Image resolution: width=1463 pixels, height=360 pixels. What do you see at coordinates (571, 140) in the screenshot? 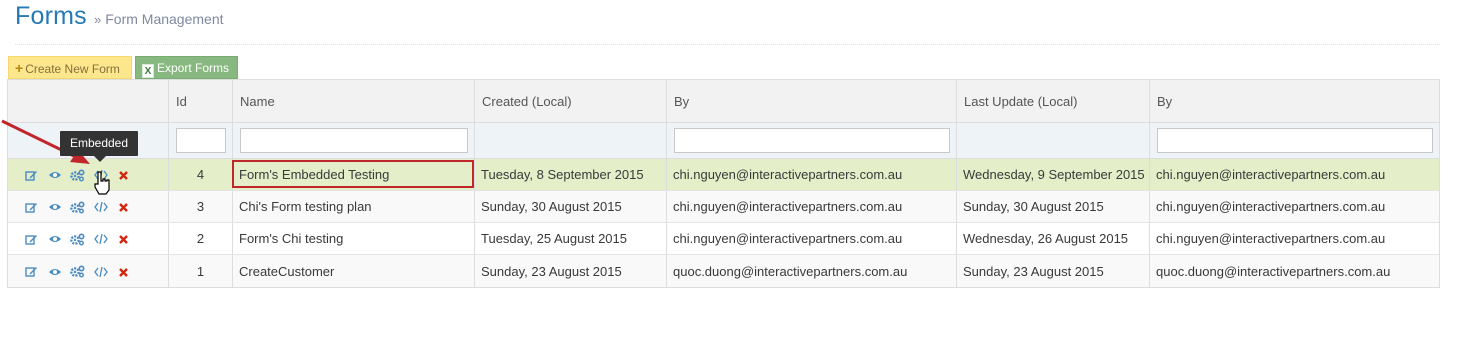
I see `filter-created-cell` at bounding box center [571, 140].